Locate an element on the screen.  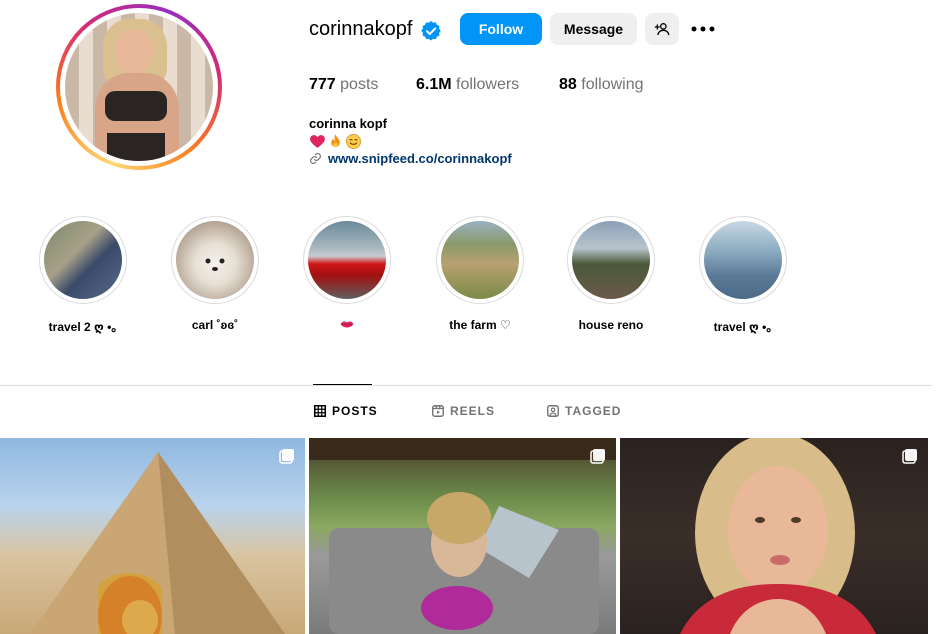
follow-button: Follow is located at coordinates (501, 29).